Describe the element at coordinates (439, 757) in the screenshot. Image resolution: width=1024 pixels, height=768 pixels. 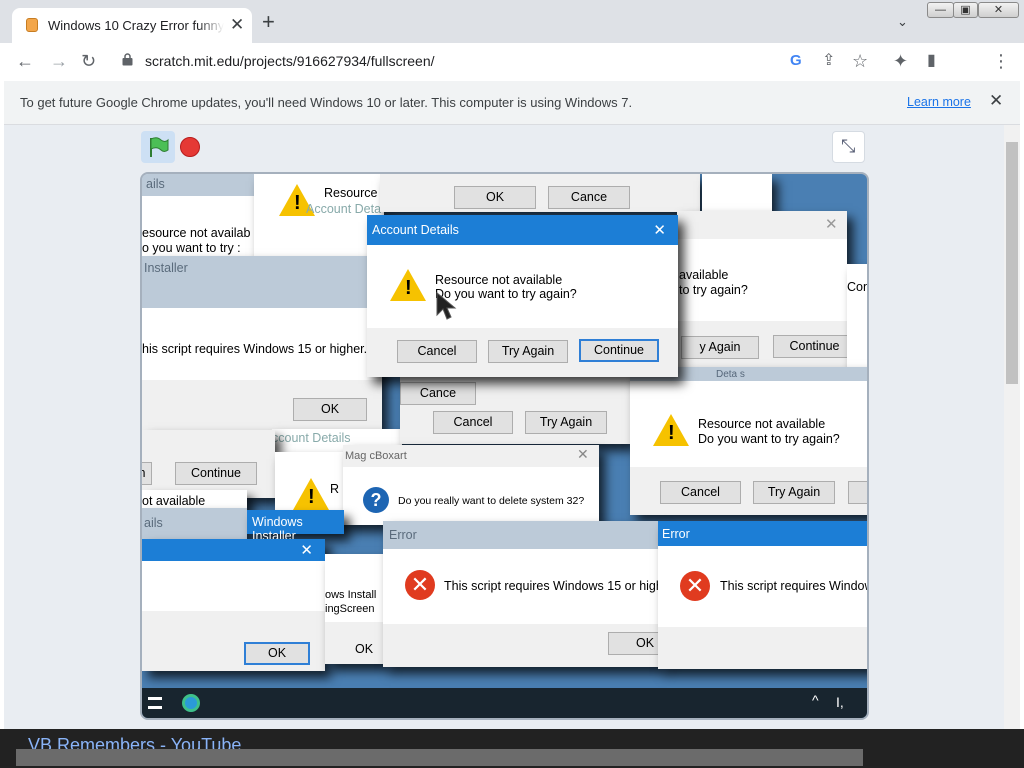
I see `horizontal-scrollbar` at that location.